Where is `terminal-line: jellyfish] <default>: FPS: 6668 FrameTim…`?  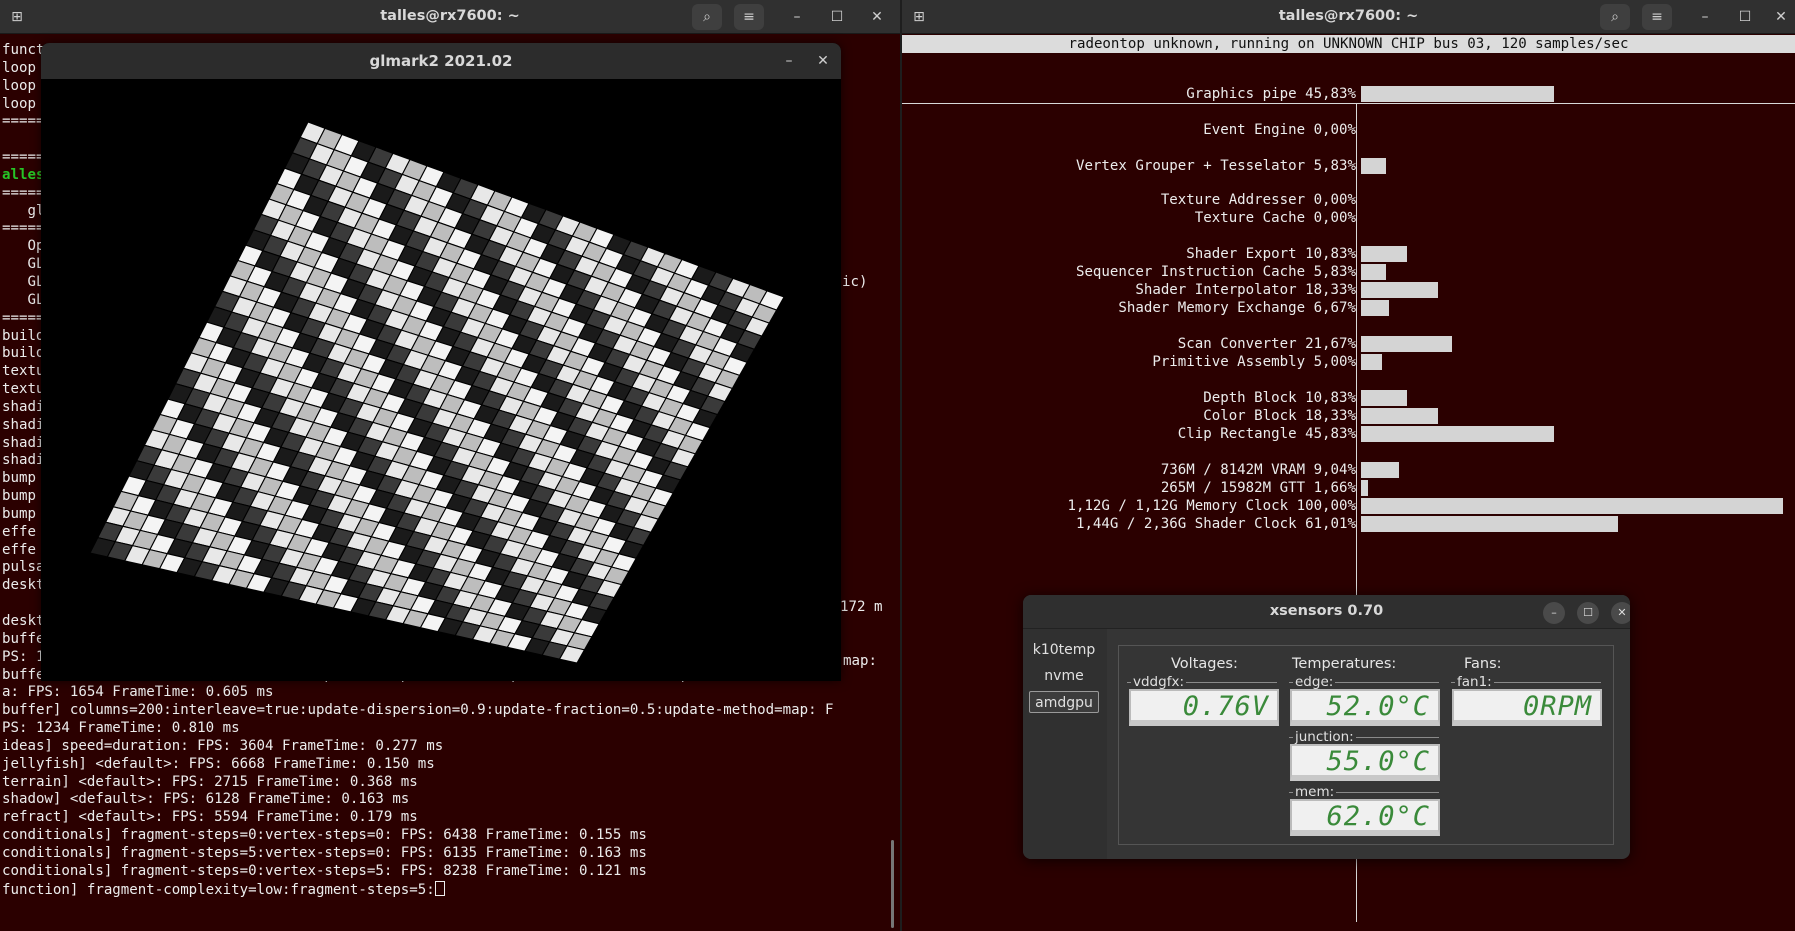
terminal-line: jellyfish] <default>: FPS: 6668 FrameTim… is located at coordinates (218, 763).